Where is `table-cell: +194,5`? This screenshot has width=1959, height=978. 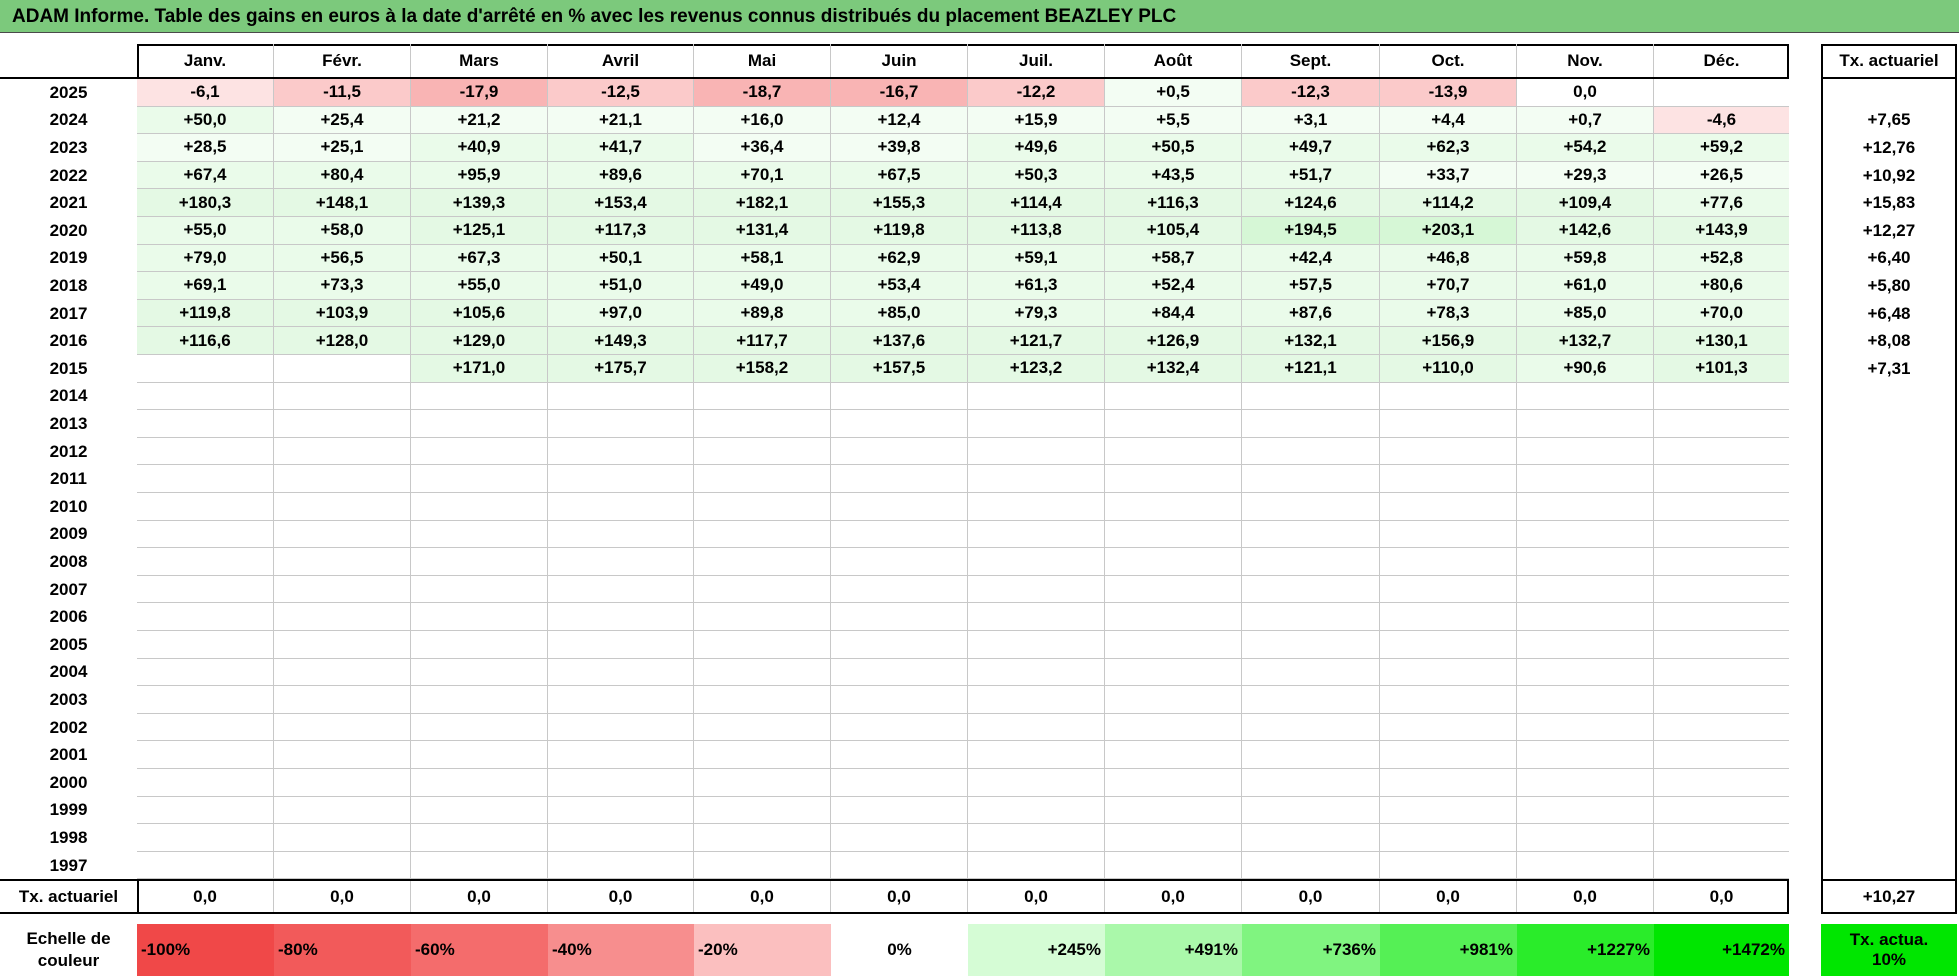
table-cell: +194,5 is located at coordinates (1311, 231).